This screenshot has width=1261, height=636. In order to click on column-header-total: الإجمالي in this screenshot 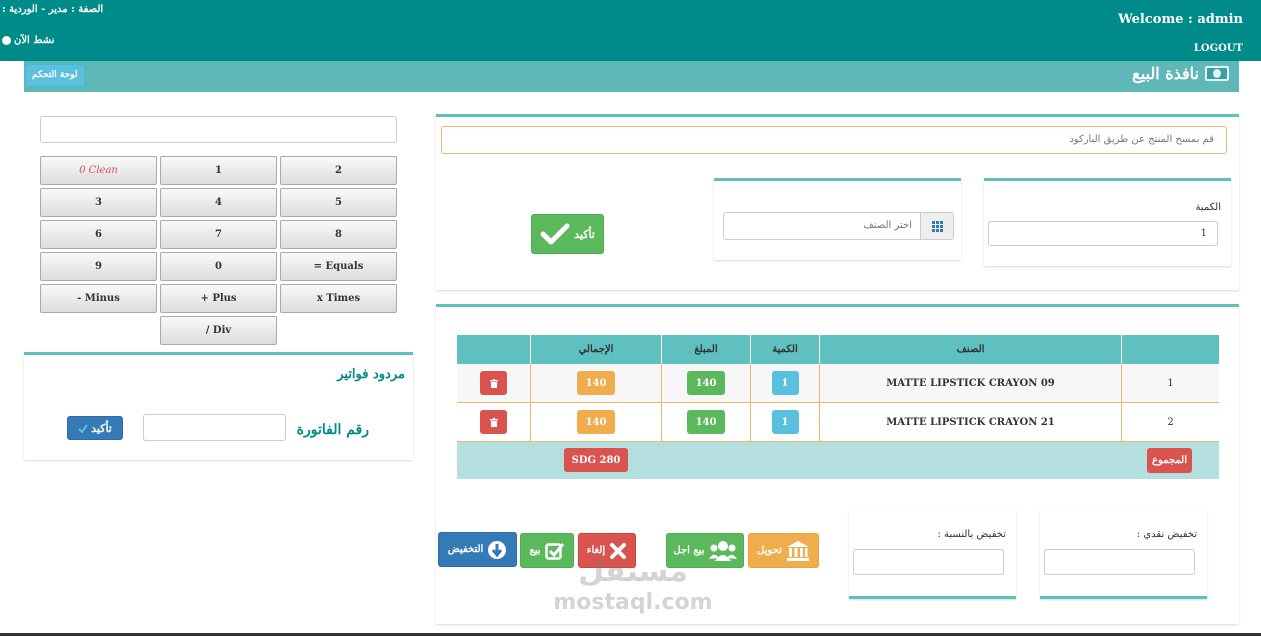, I will do `click(595, 349)`.